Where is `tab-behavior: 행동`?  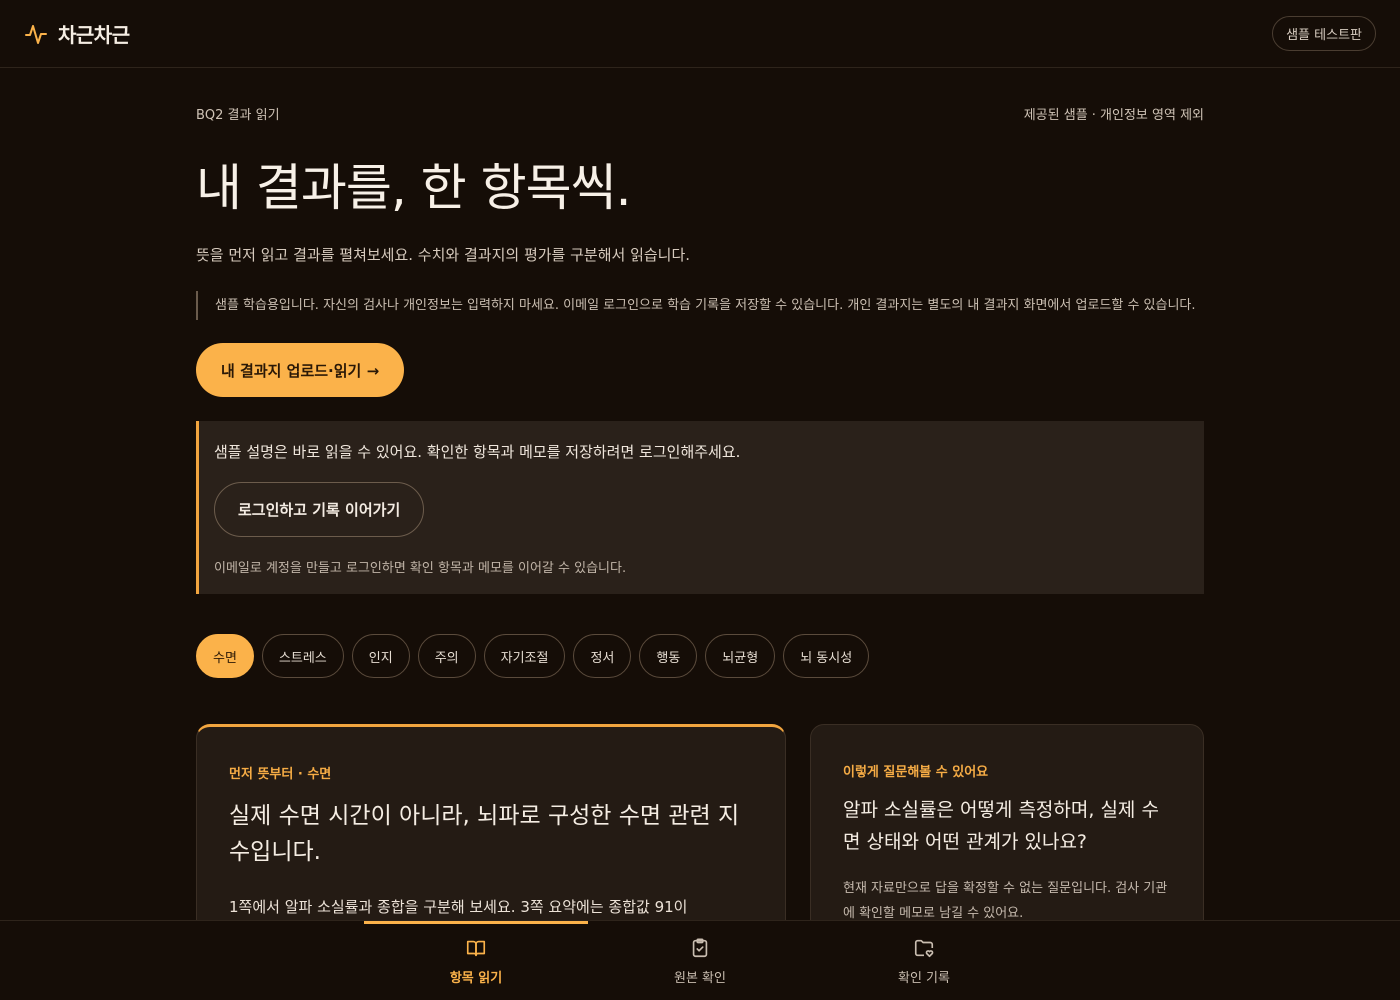
tab-behavior: 행동 is located at coordinates (668, 656).